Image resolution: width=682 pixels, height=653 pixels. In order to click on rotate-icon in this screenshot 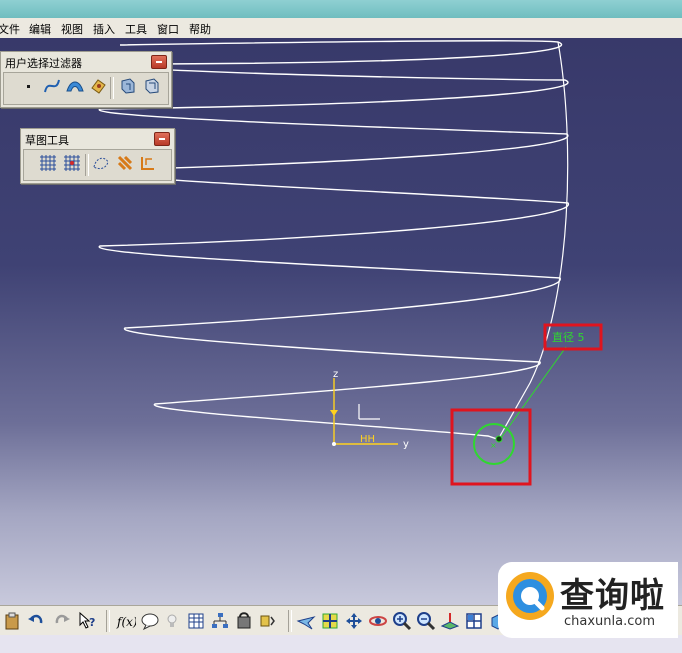, I will do `click(378, 621)`.